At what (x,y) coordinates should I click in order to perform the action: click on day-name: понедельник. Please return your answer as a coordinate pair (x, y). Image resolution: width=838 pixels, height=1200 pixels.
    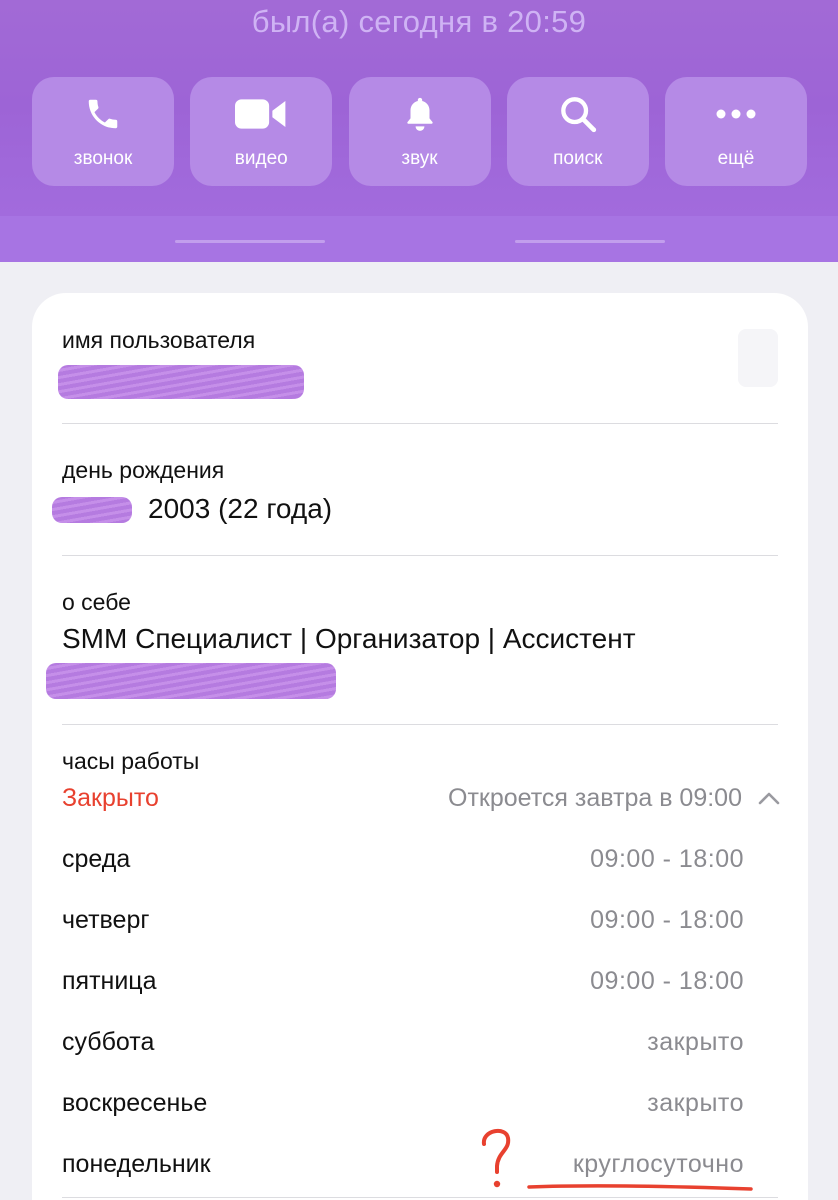
    Looking at the image, I should click on (136, 1164).